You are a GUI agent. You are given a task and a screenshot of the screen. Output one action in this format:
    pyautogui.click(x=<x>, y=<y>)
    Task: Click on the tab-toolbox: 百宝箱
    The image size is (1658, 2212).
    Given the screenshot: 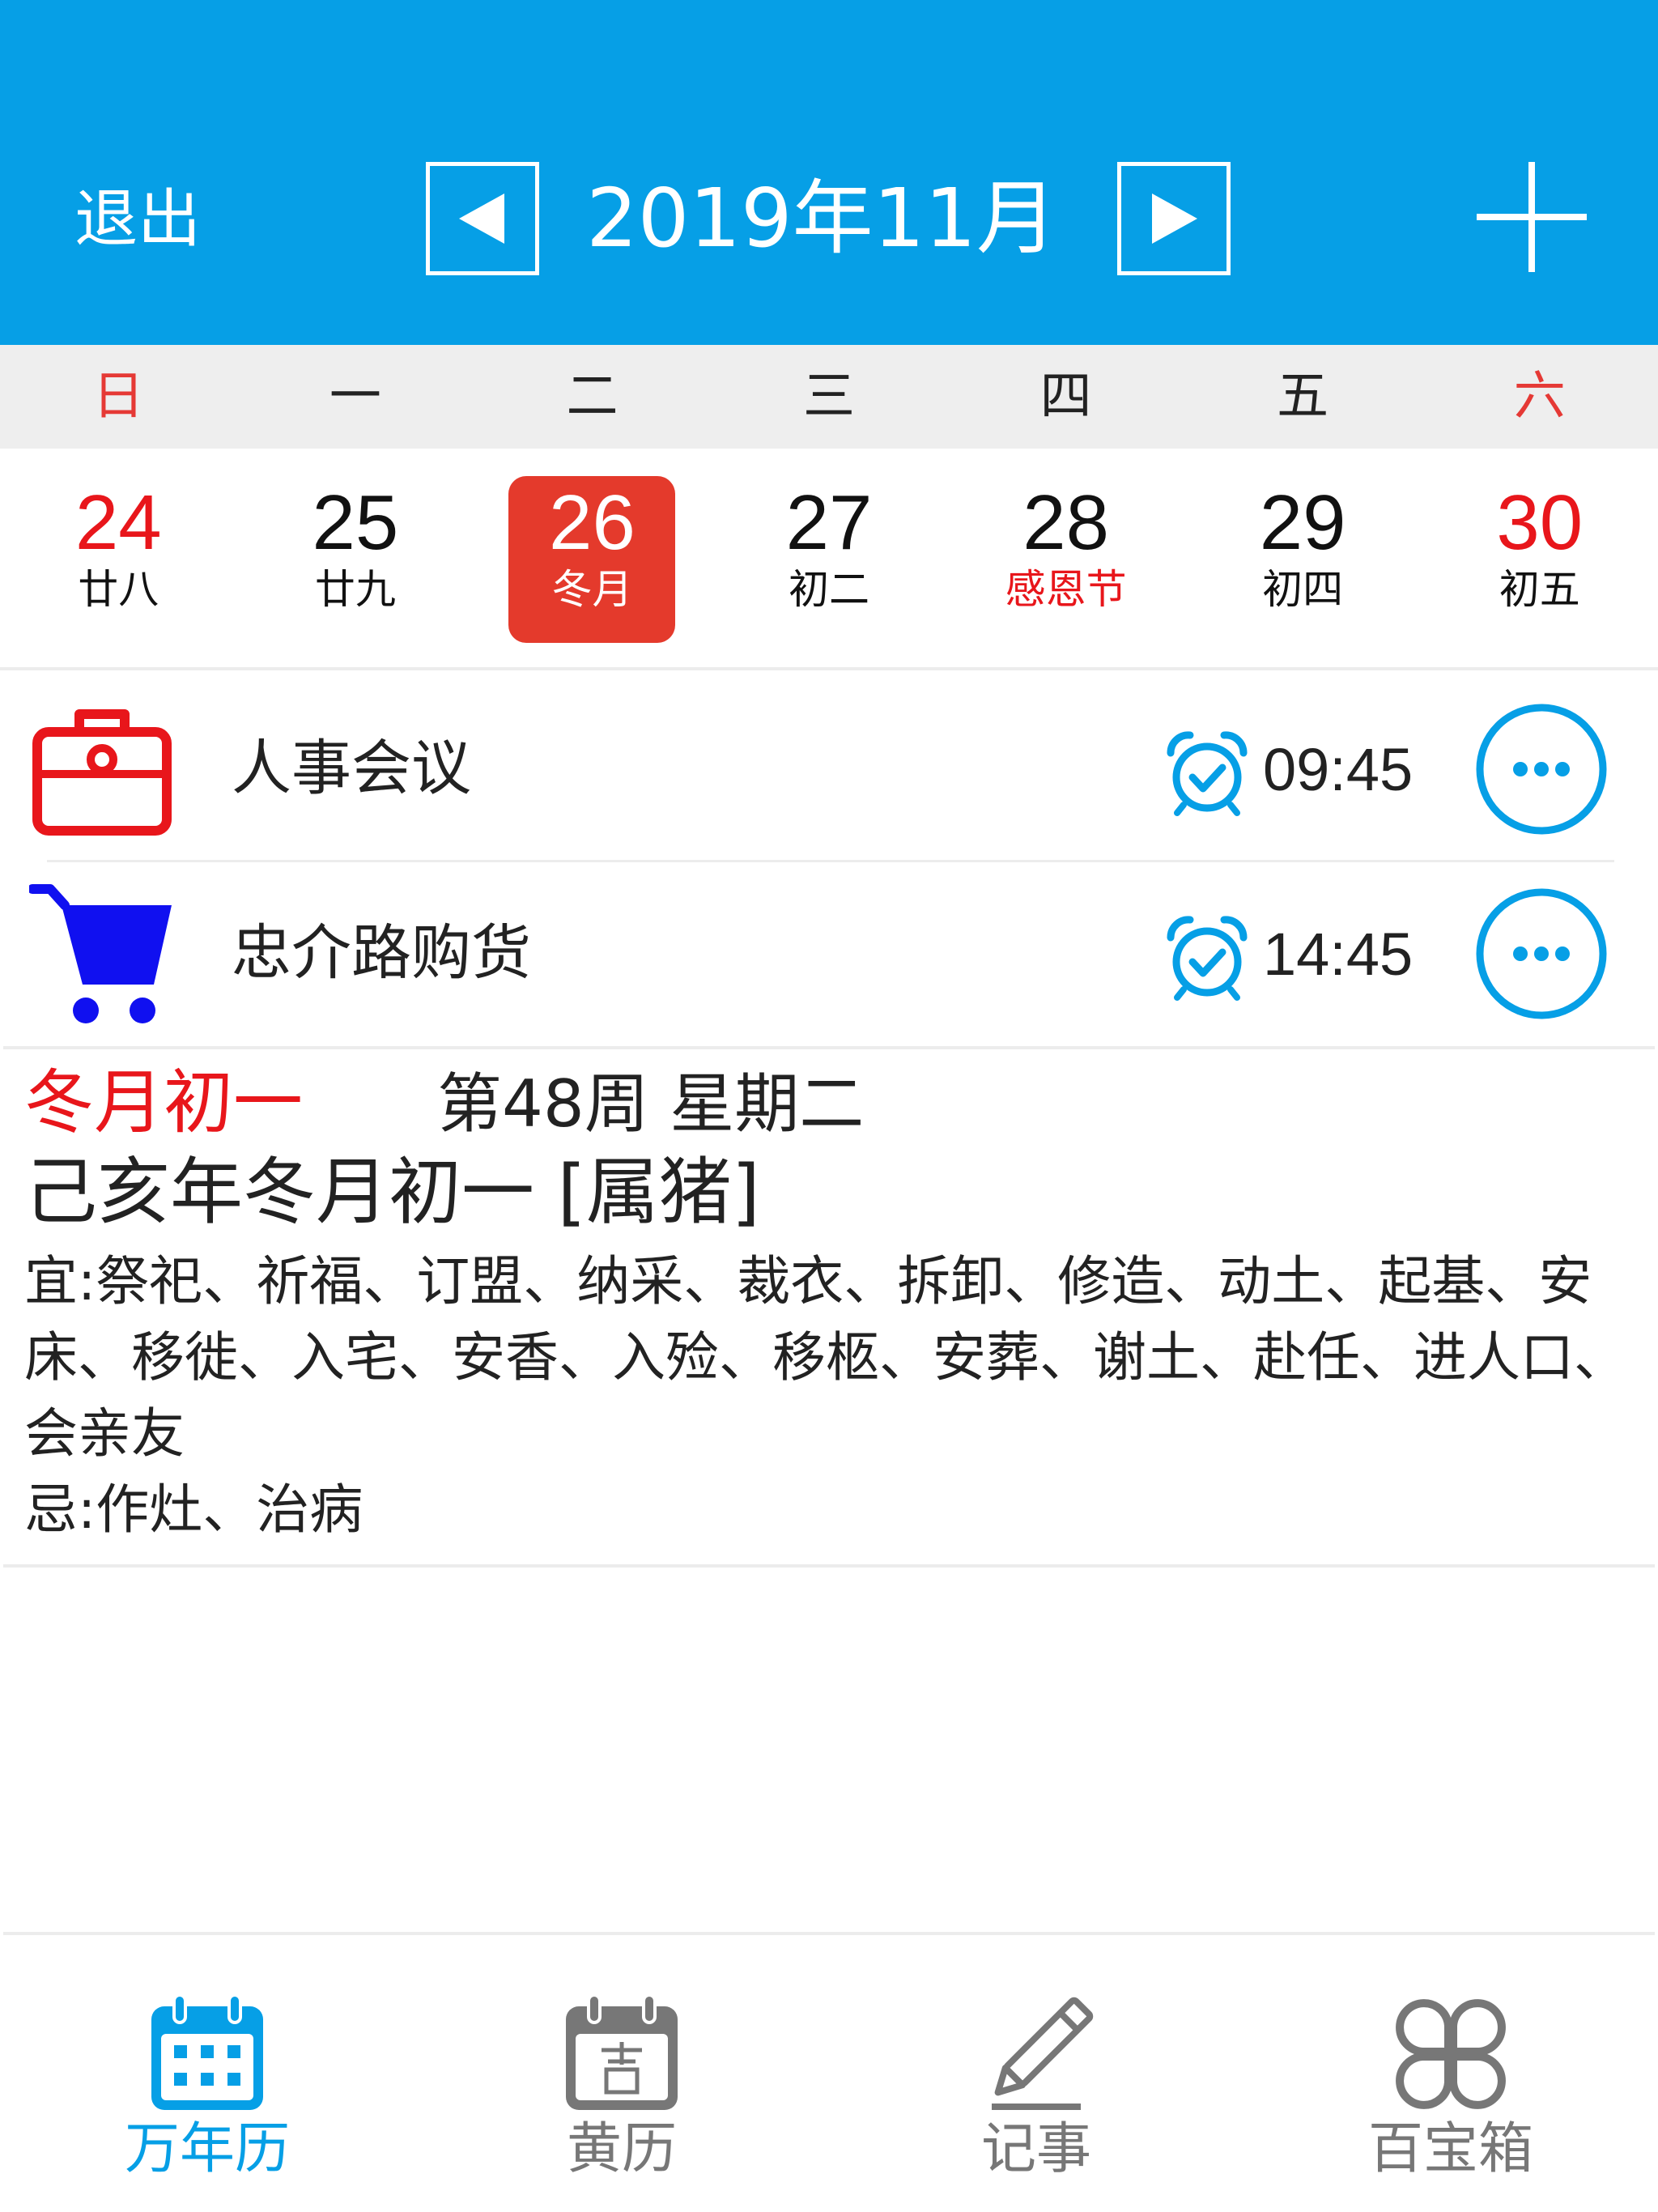 What is the action you would take?
    pyautogui.click(x=1451, y=2073)
    